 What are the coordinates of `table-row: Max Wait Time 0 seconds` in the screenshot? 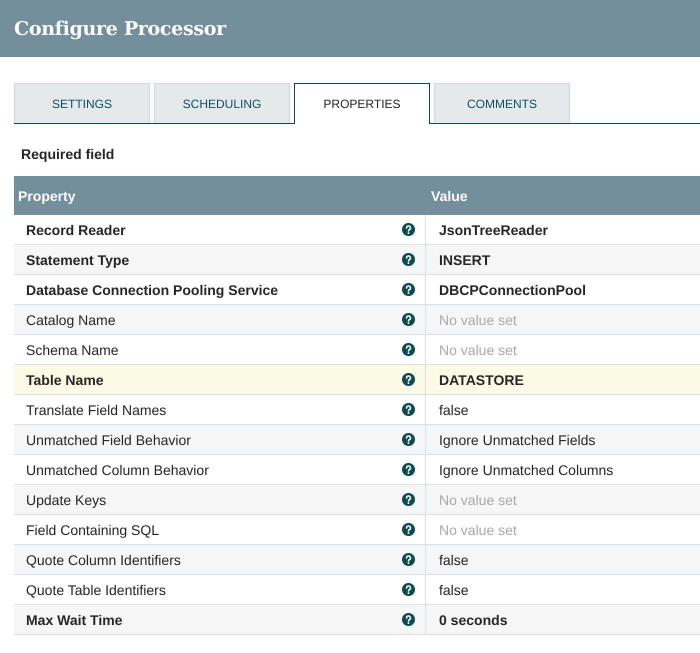 It's located at (357, 620).